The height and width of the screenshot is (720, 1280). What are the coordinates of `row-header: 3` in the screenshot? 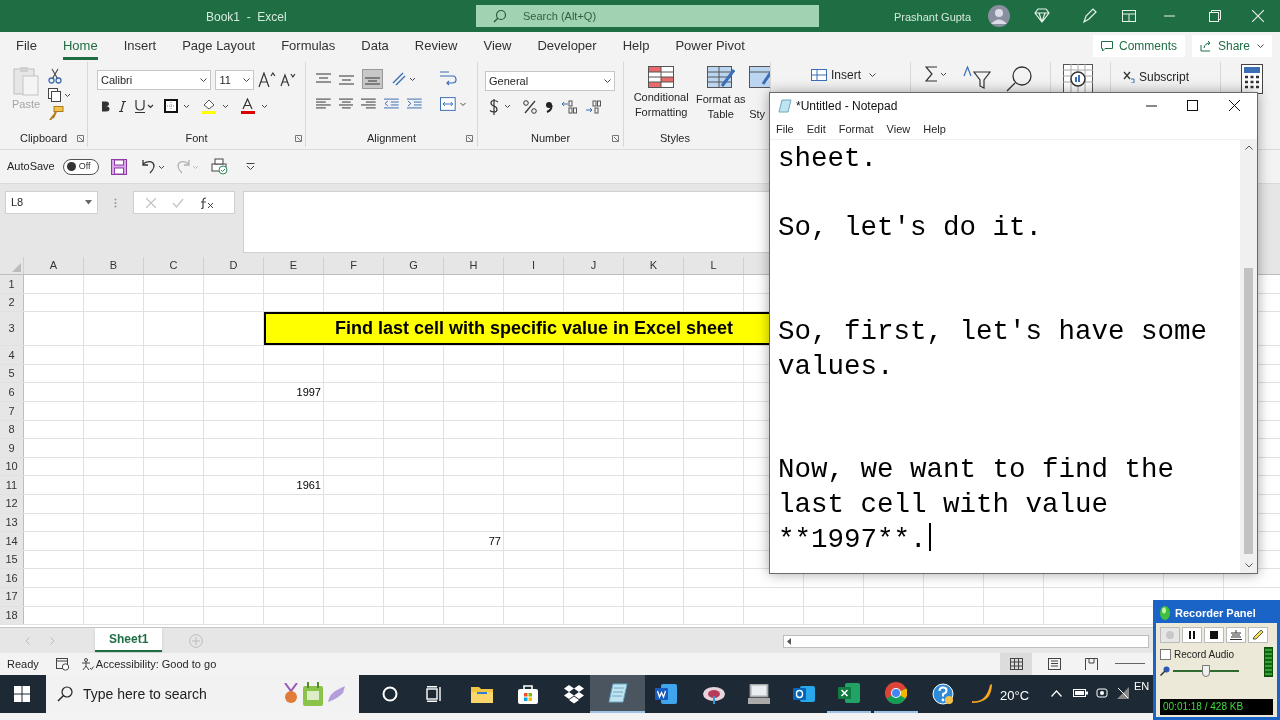 It's located at (11, 328).